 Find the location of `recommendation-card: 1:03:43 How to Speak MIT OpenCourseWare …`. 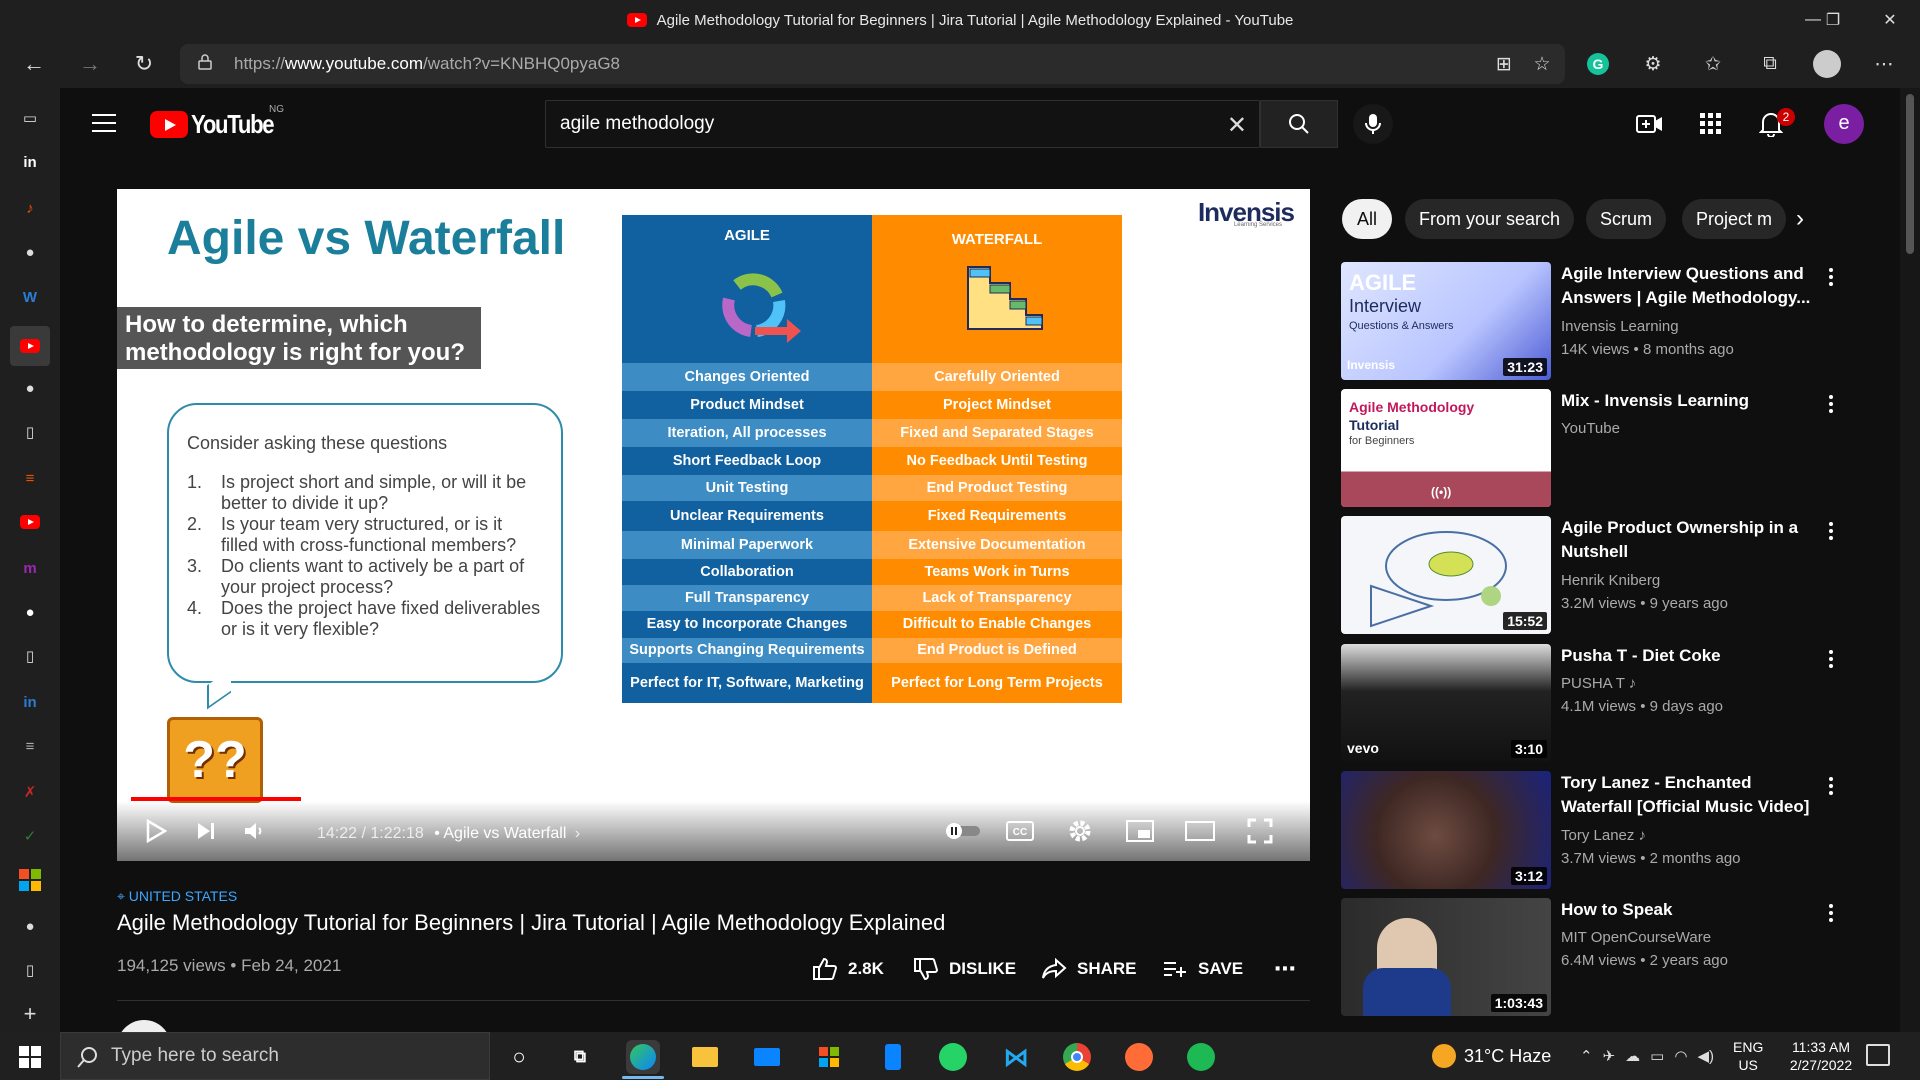

recommendation-card: 1:03:43 How to Speak MIT OpenCourseWare … is located at coordinates (1601, 957).